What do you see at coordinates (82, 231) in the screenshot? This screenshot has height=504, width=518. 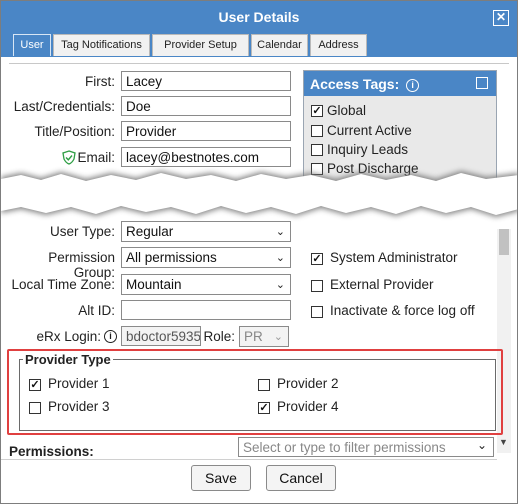 I see `user-type-label: User Type:` at bounding box center [82, 231].